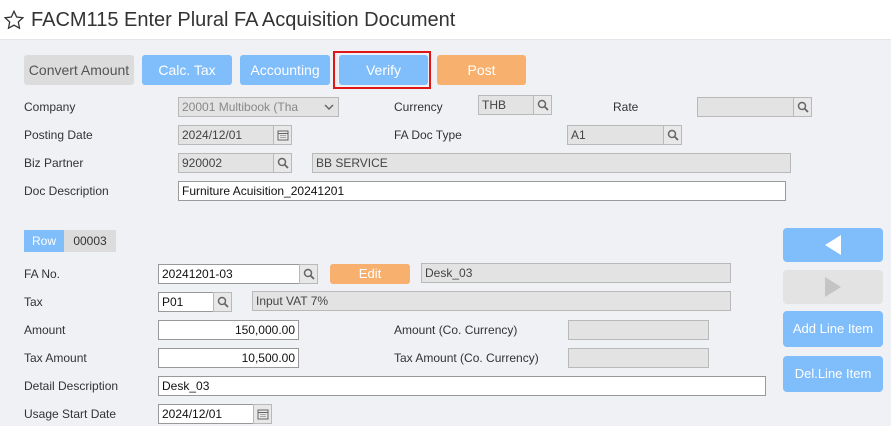 Image resolution: width=891 pixels, height=426 pixels. I want to click on verify-button: Verify, so click(383, 70).